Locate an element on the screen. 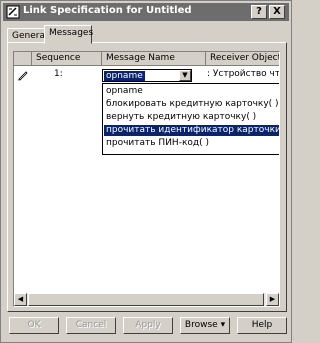 Image resolution: width=320 pixels, height=343 pixels. sequence-cell: 1: is located at coordinates (58, 74).